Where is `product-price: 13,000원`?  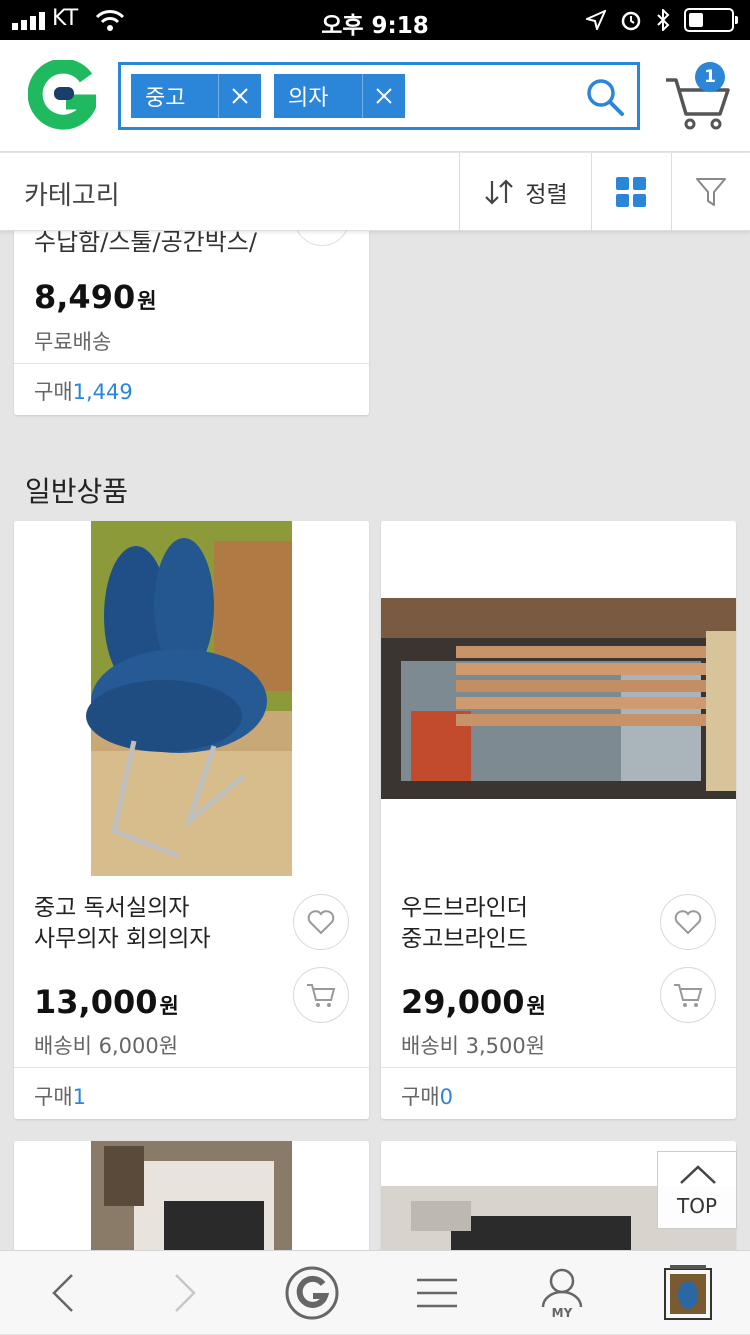
product-price: 13,000원 is located at coordinates (106, 1002).